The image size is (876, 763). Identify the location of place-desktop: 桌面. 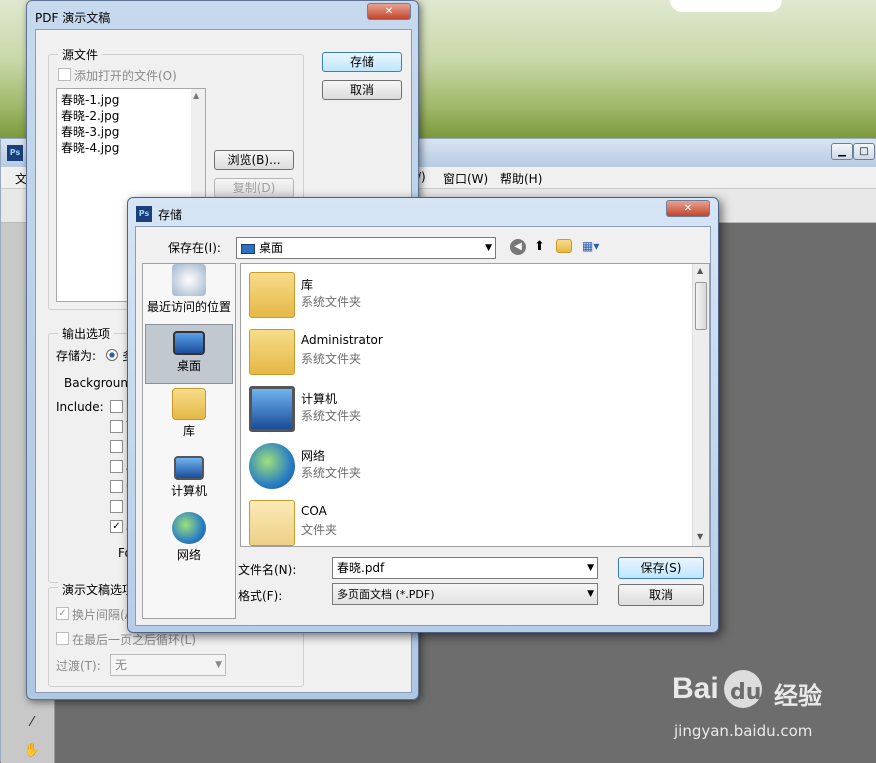
(189, 354).